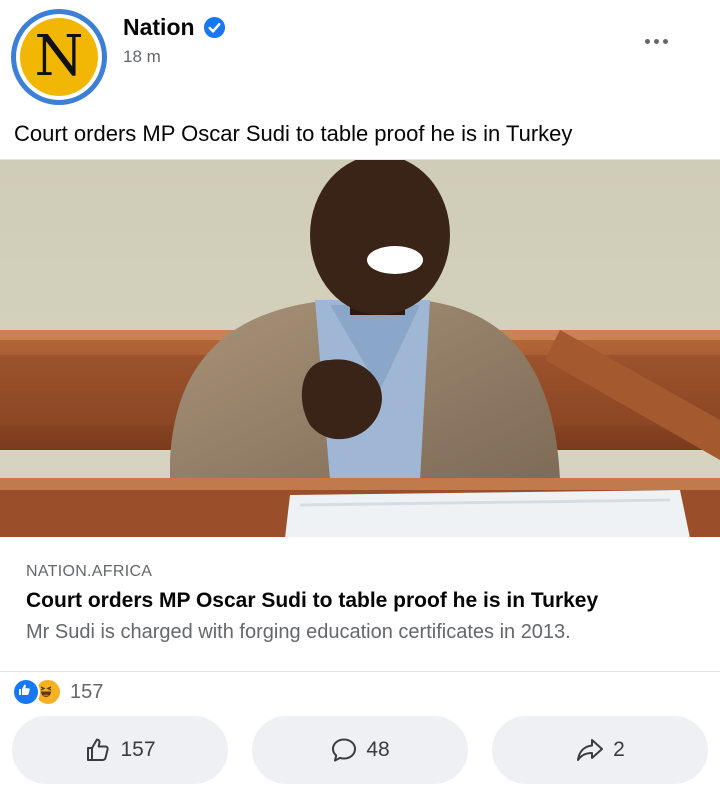  I want to click on comment-icon, so click(344, 750).